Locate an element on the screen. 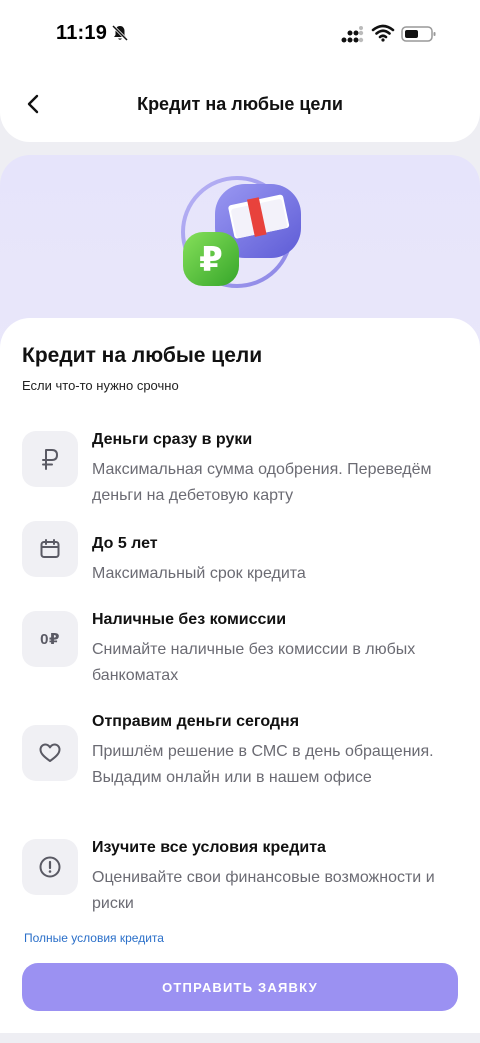 Image resolution: width=480 pixels, height=1043 pixels. feature-title: Деньги сразу в руки is located at coordinates (172, 439).